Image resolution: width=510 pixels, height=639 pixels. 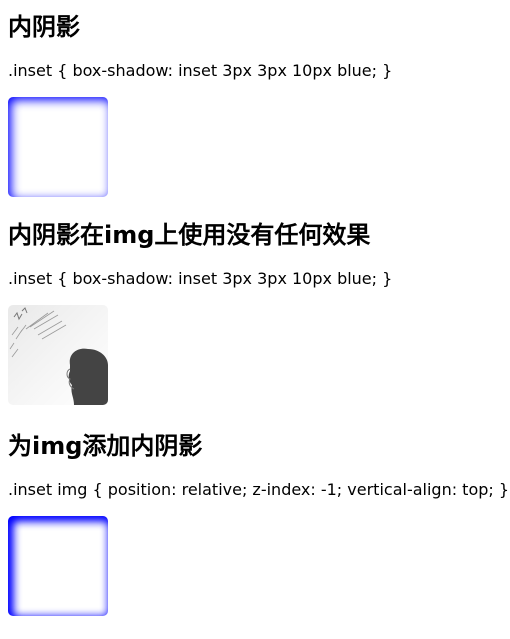 I want to click on section-title-img-no-effect: 内阴影在img上使用没有任何效果, so click(x=189, y=235).